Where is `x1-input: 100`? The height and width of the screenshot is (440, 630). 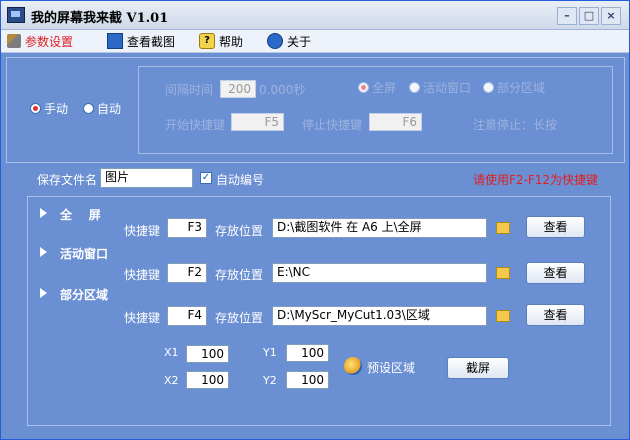 x1-input: 100 is located at coordinates (207, 354).